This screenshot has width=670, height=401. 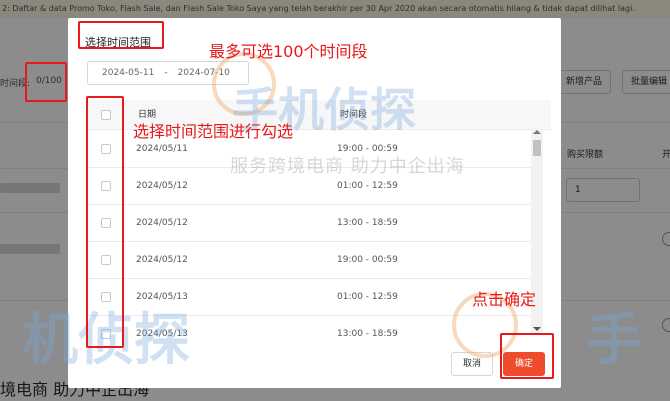 I want to click on scroll-thumb, so click(x=537, y=148).